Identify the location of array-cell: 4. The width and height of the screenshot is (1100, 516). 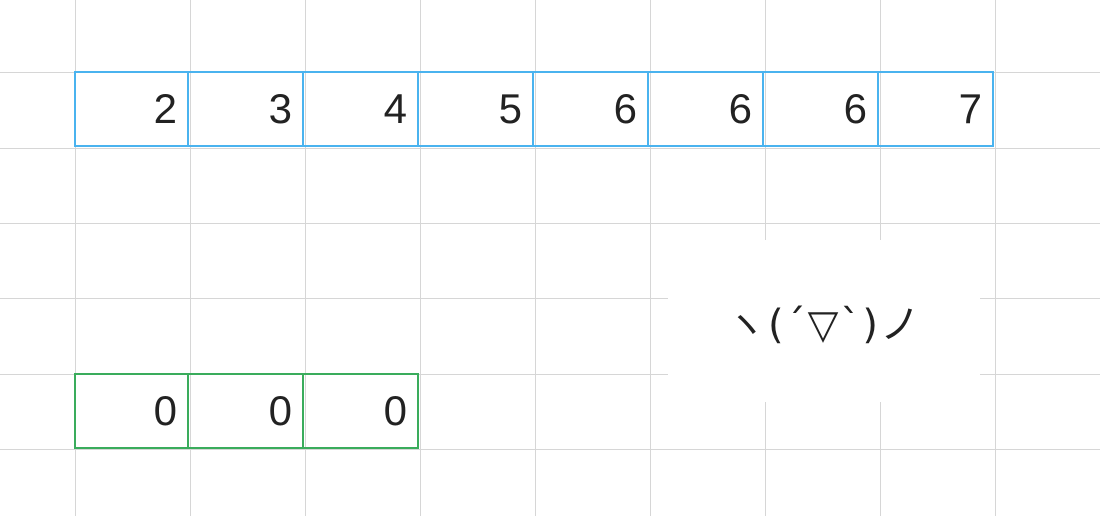
(361, 109).